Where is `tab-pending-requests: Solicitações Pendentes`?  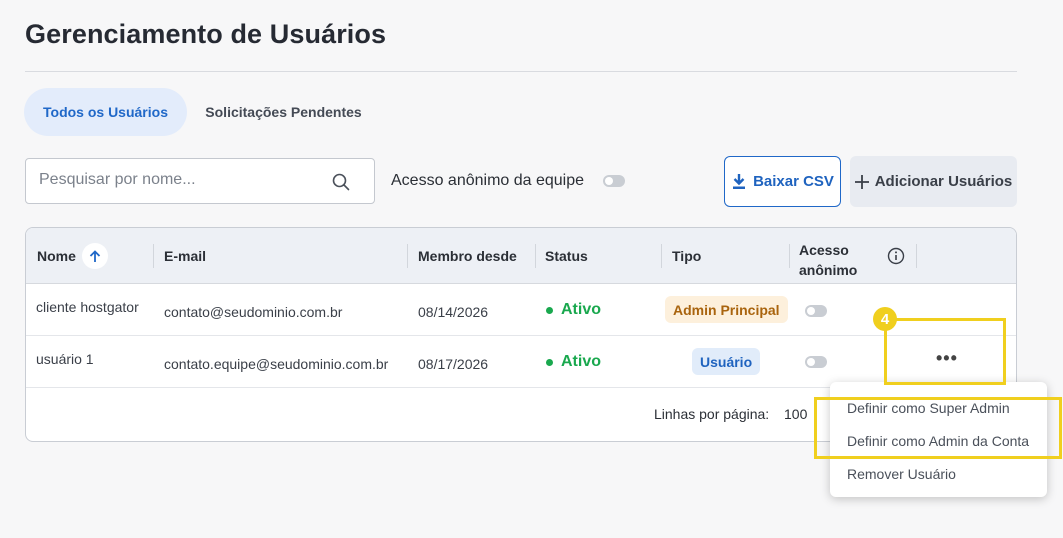 tab-pending-requests: Solicitações Pendentes is located at coordinates (283, 112).